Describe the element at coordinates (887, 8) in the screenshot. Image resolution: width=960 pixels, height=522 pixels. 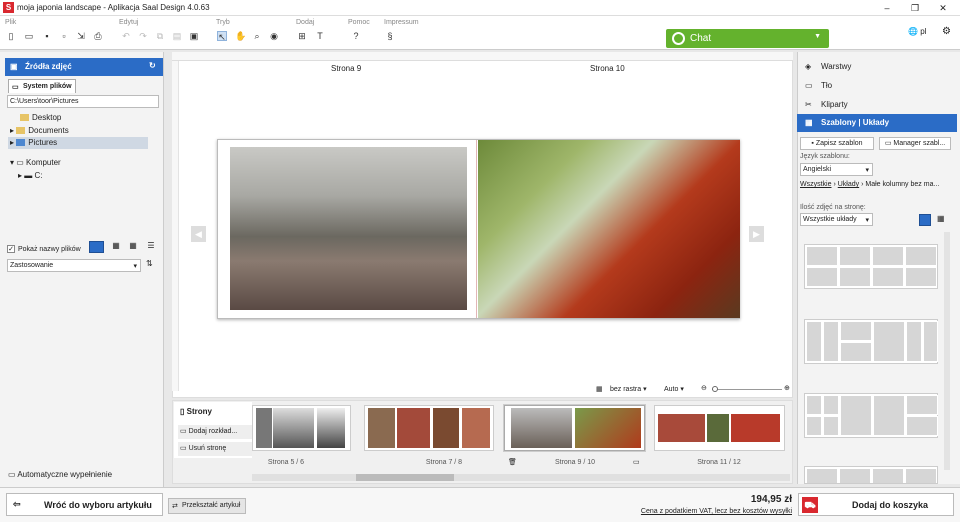
I see `minimize-icon: –` at that location.